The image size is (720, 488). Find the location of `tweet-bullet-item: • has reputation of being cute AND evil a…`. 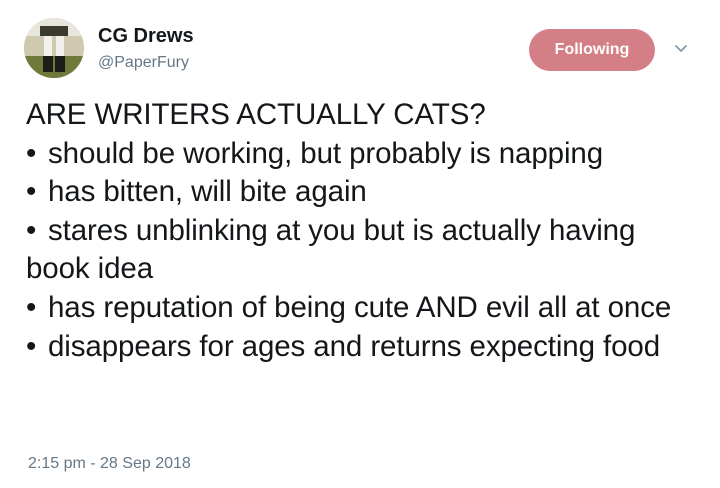

tweet-bullet-item: • has reputation of being cute AND evil a… is located at coordinates (364, 308).